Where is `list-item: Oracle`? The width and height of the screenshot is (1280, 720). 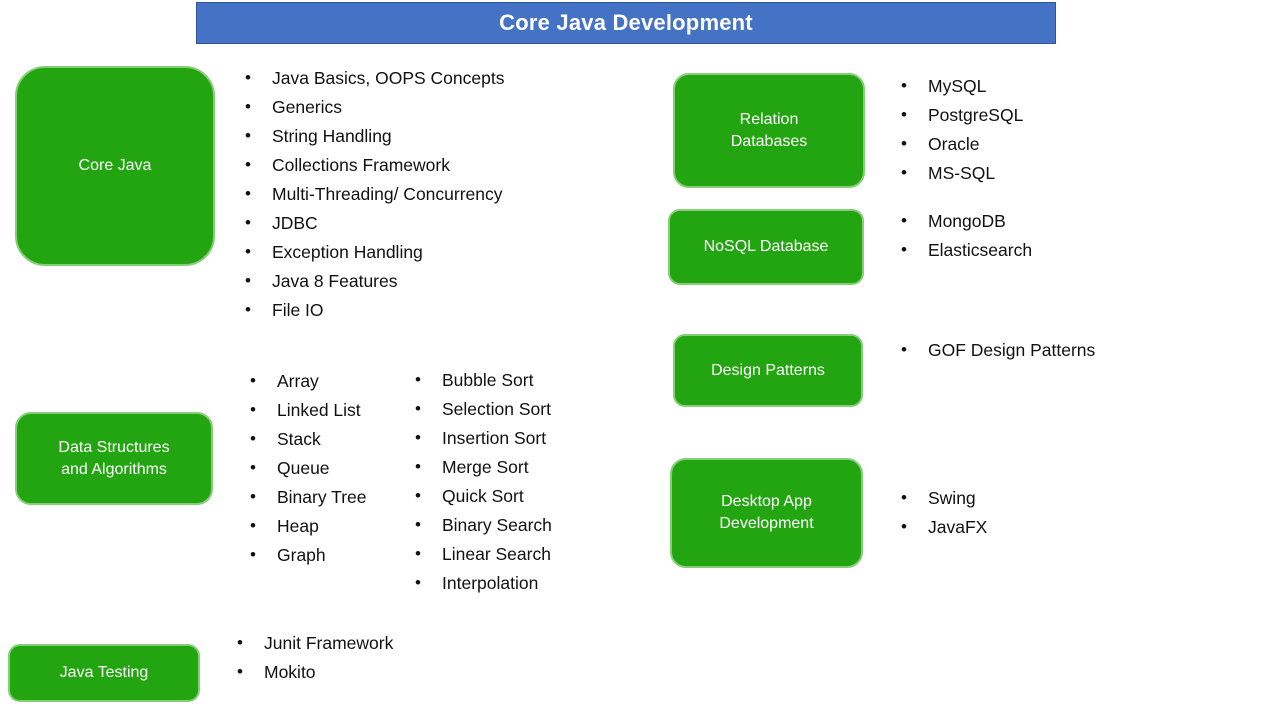 list-item: Oracle is located at coordinates (957, 144).